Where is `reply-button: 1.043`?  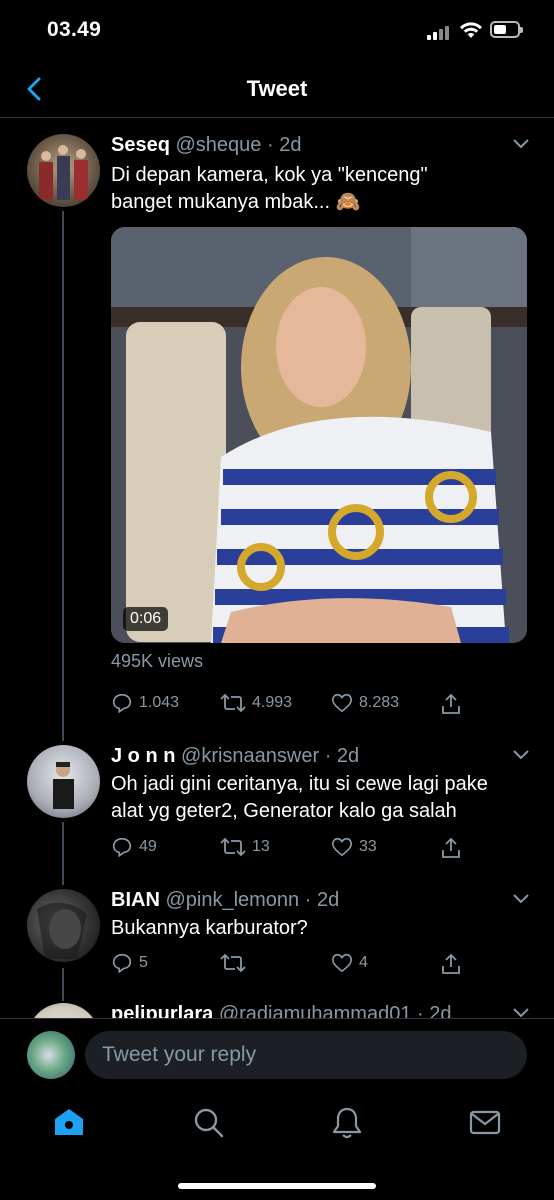 reply-button: 1.043 is located at coordinates (145, 703).